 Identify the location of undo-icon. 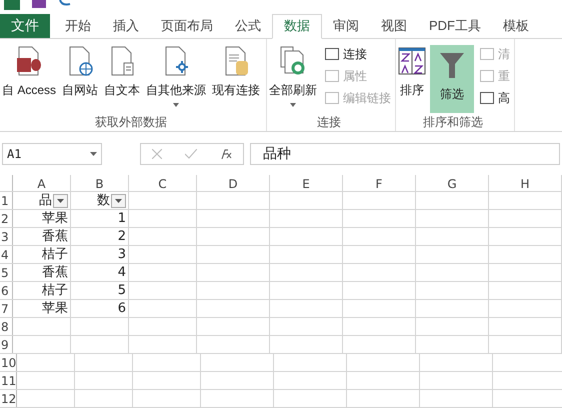
(65, 4).